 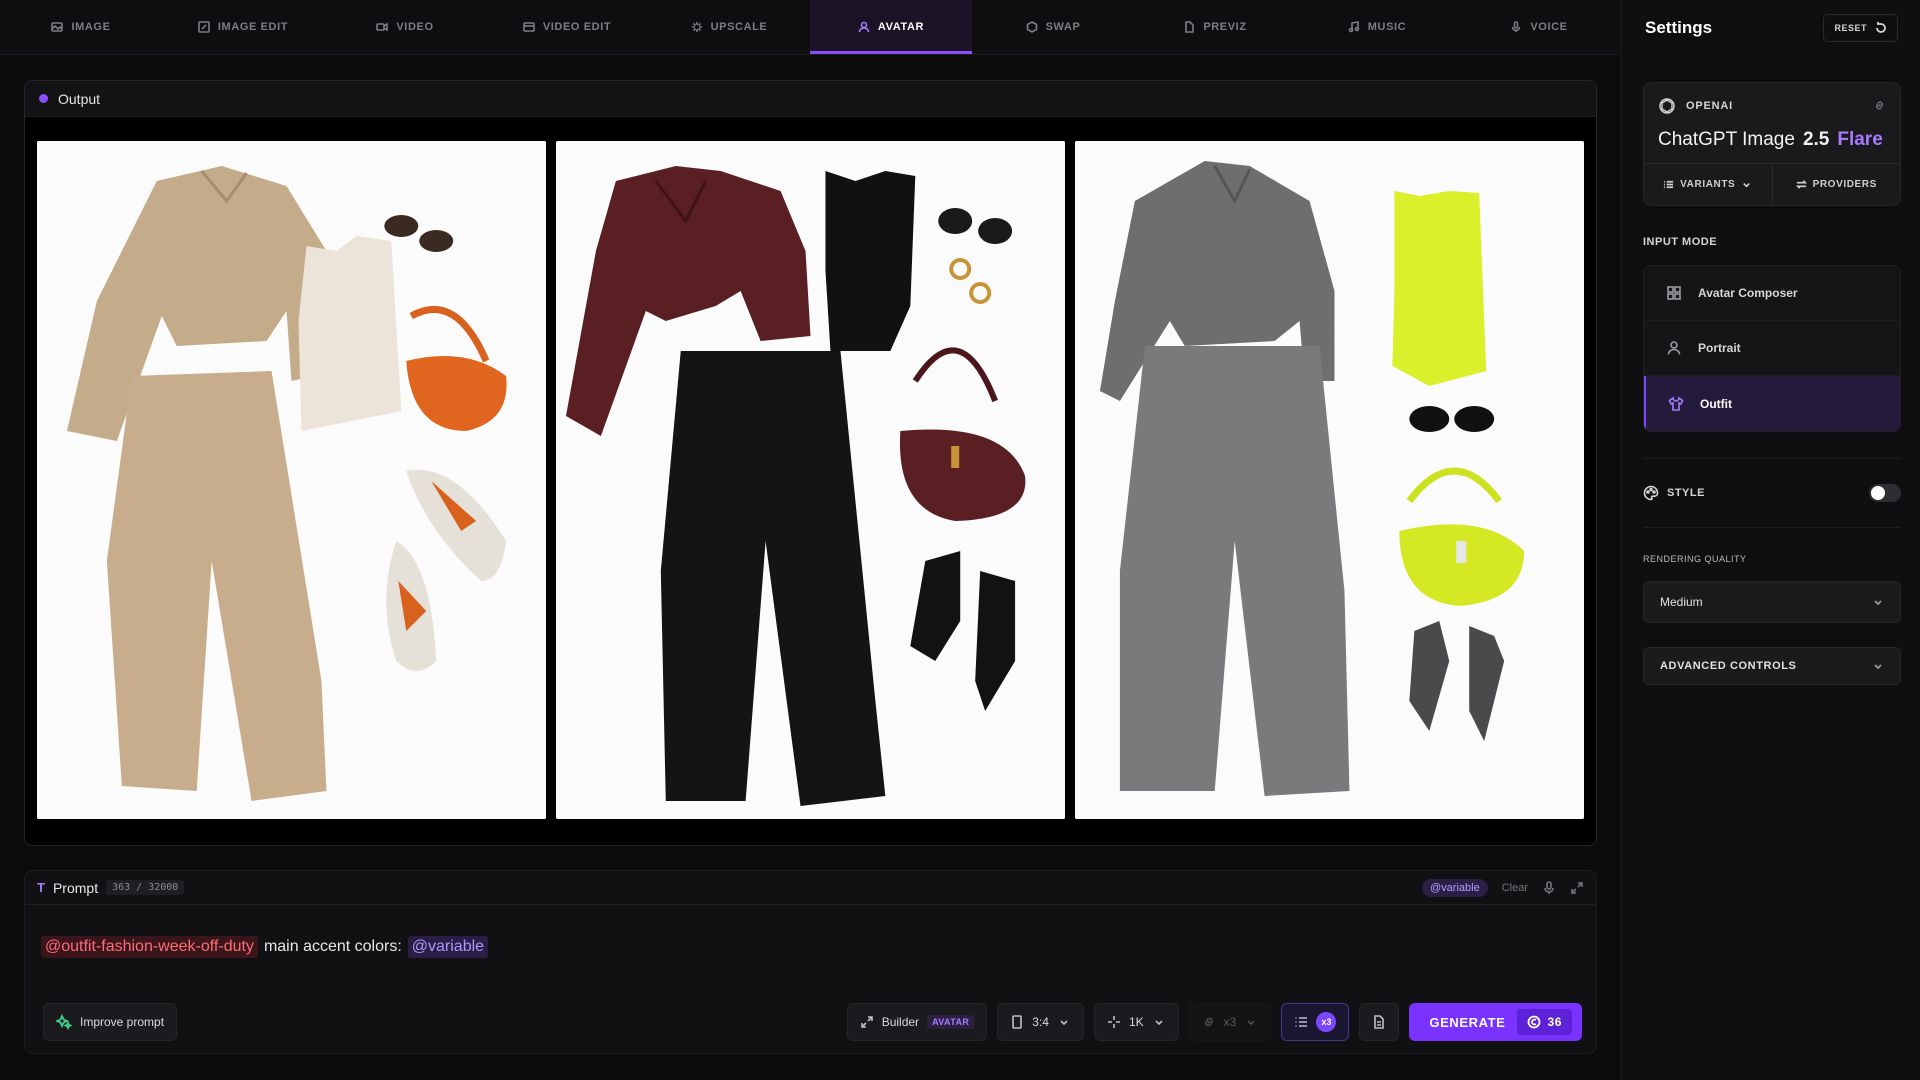 I want to click on input-mode-label: INPUT MODE, so click(x=1680, y=242).